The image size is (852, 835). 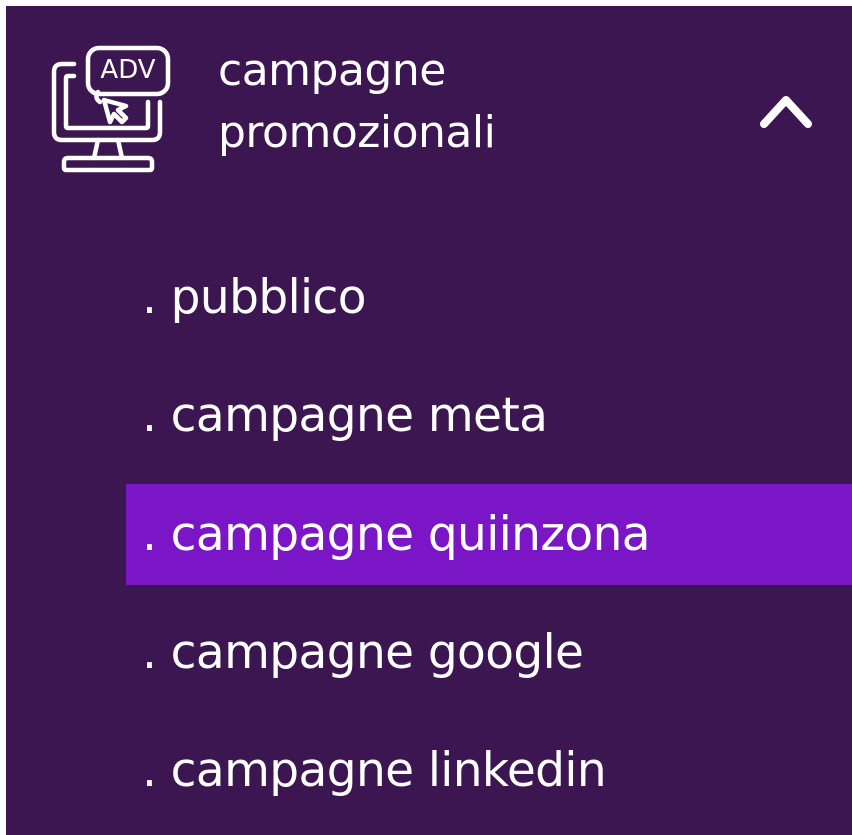 What do you see at coordinates (363, 652) in the screenshot?
I see `submenu-item-label: . campagne google` at bounding box center [363, 652].